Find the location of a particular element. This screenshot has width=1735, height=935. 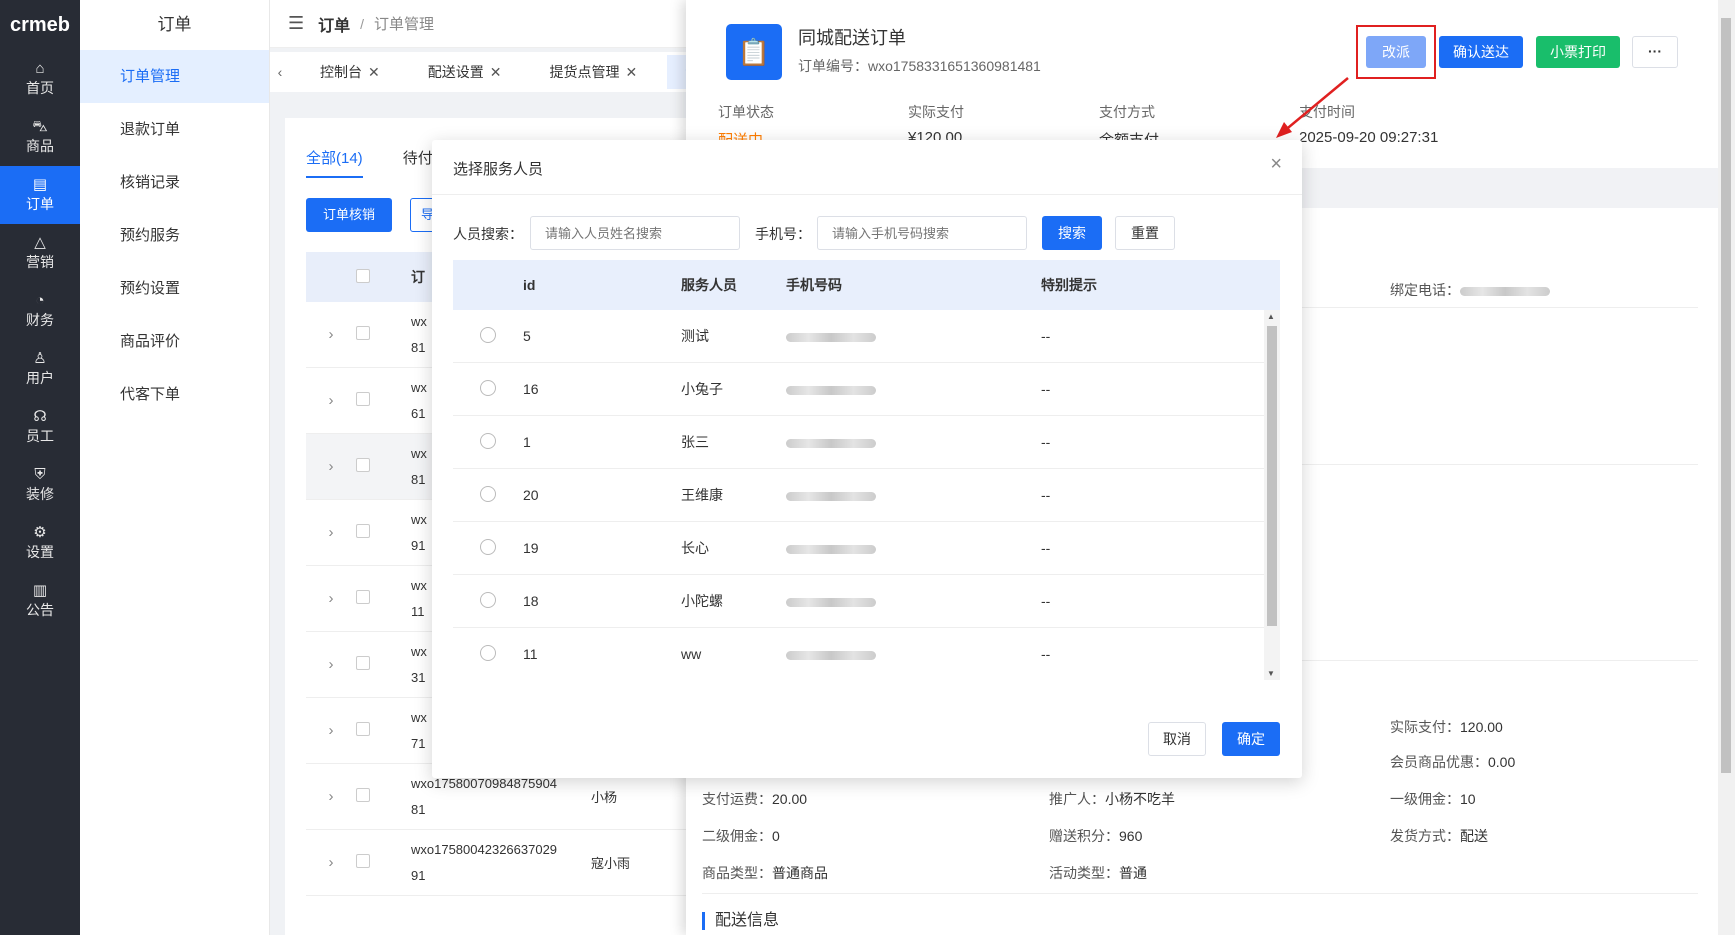

staff-row: 11 ww -- is located at coordinates (866, 654).